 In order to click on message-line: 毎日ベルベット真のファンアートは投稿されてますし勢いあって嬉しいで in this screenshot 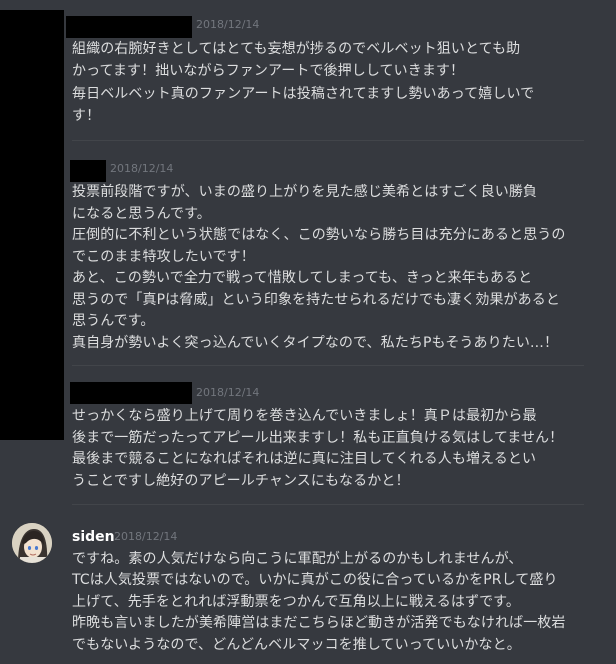, I will do `click(303, 94)`.